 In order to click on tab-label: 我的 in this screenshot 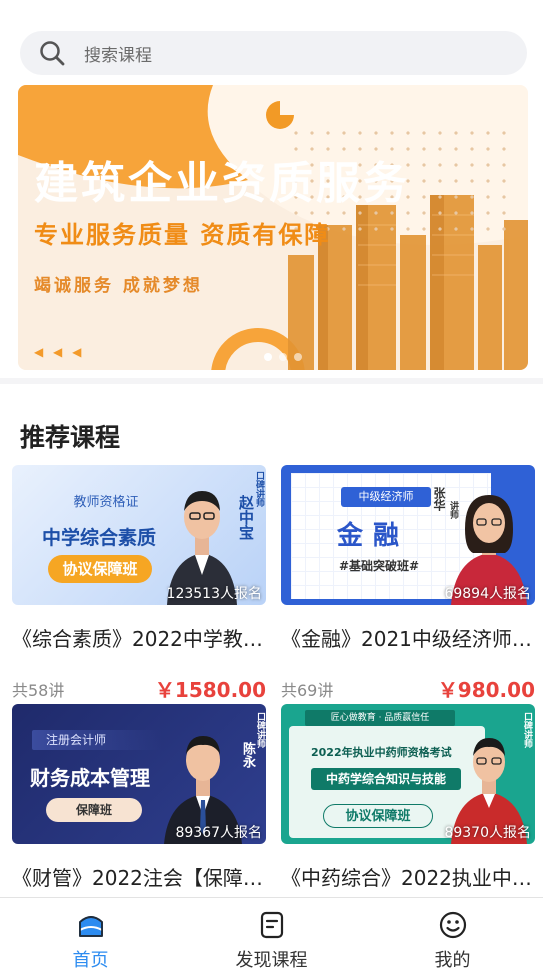, I will do `click(452, 960)`.